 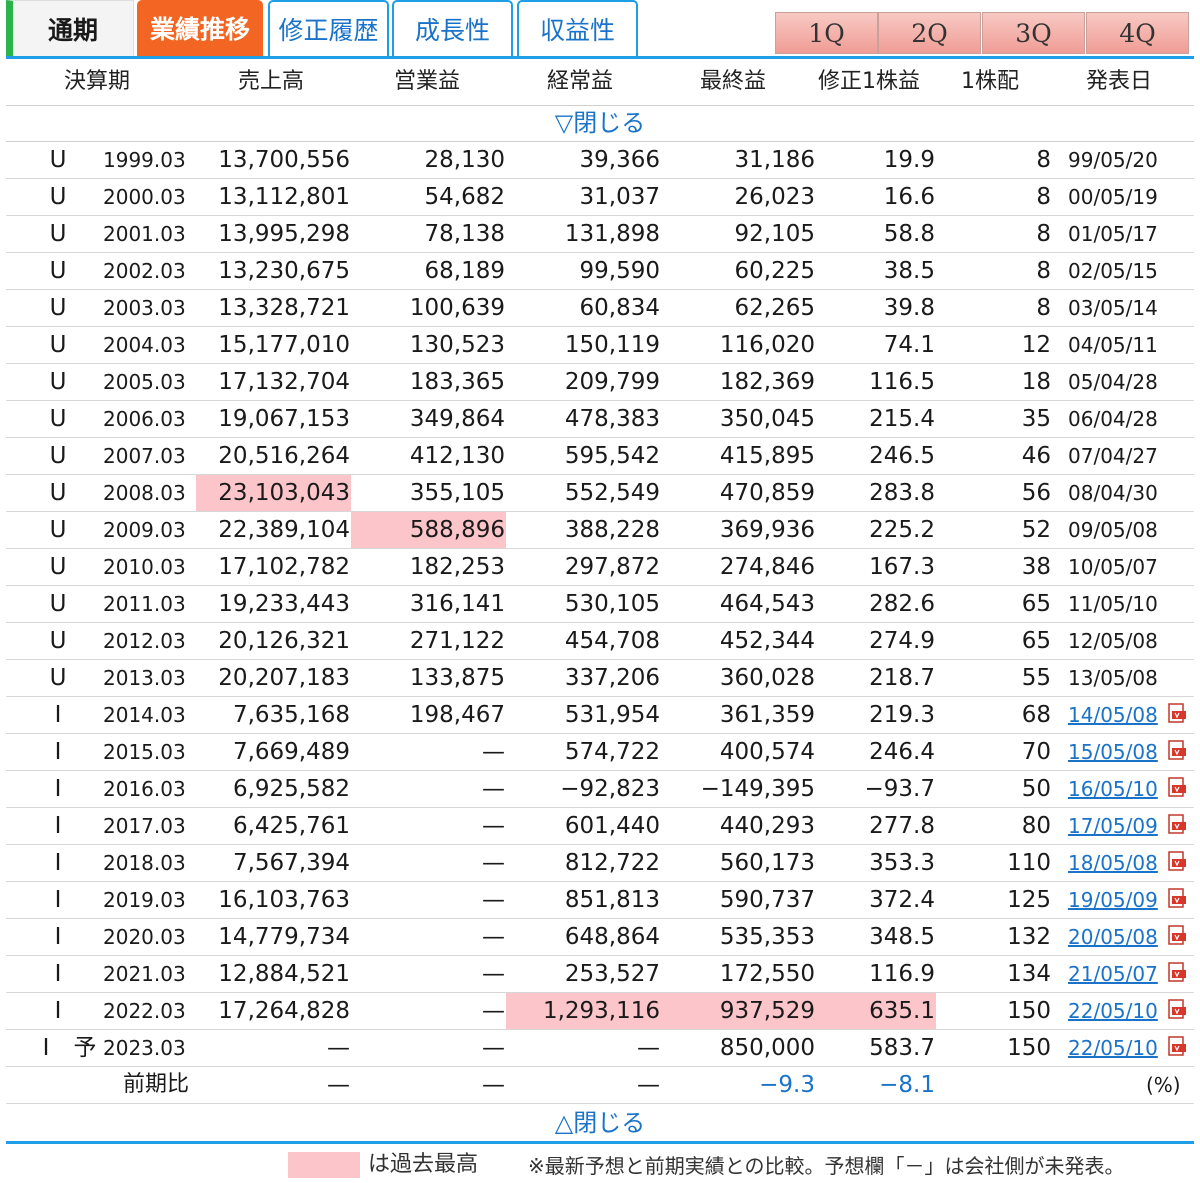 What do you see at coordinates (1113, 234) in the screenshot?
I see `date-cell: 01/05/17` at bounding box center [1113, 234].